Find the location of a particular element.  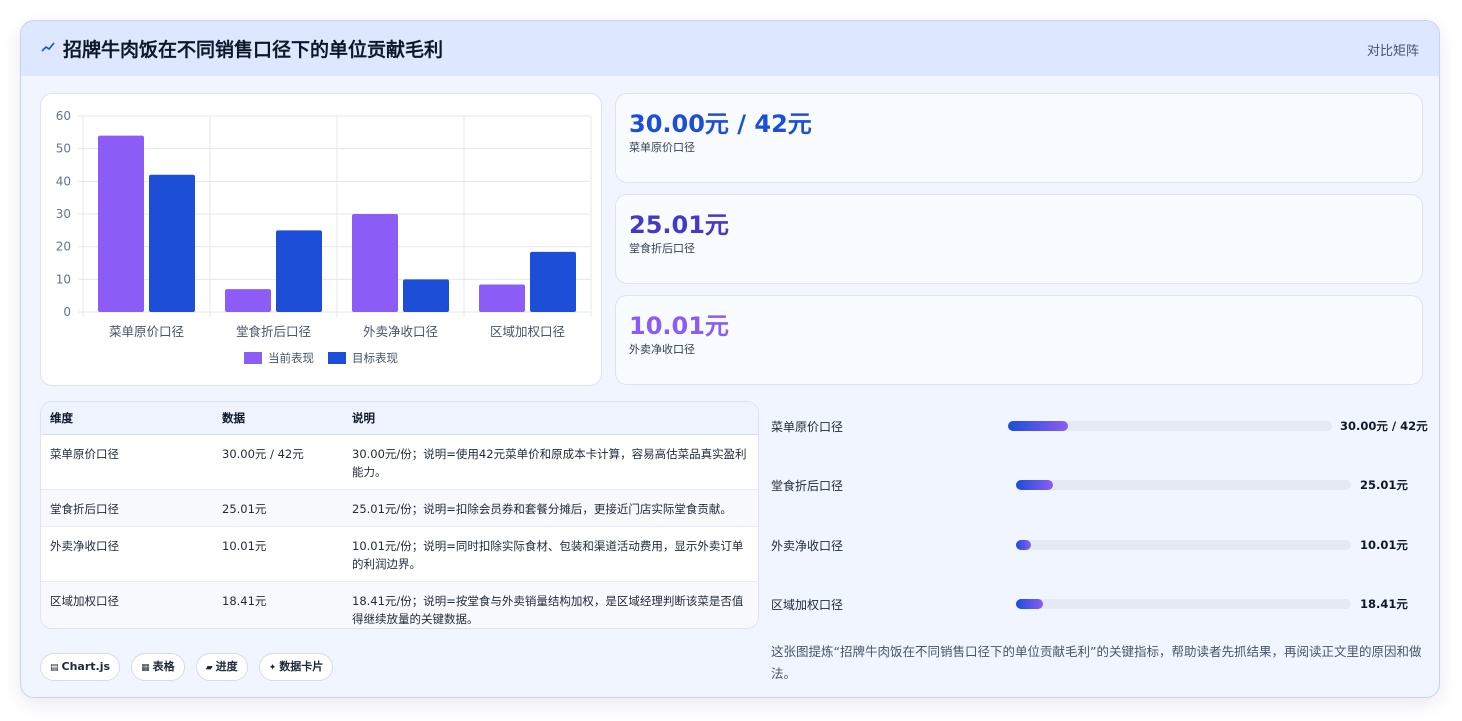

badge-progress: ▰ 进度 is located at coordinates (221, 667).